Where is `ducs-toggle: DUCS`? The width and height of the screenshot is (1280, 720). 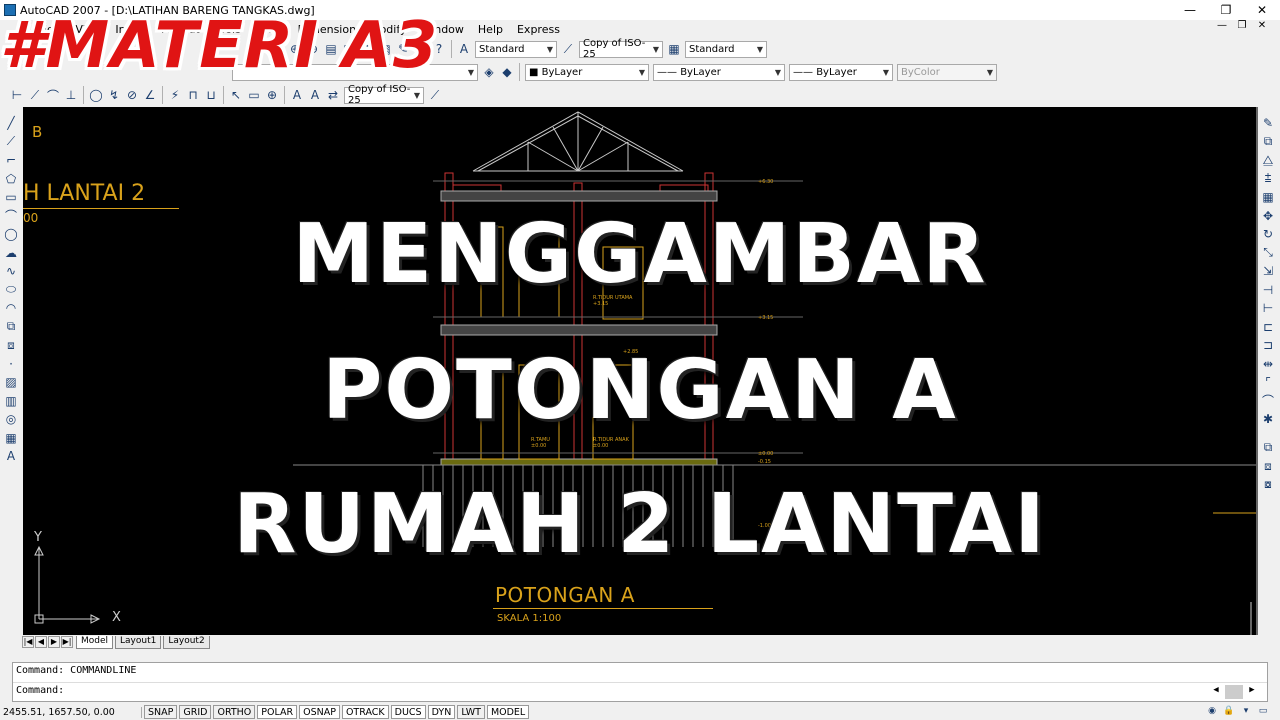
ducs-toggle: DUCS is located at coordinates (408, 712).